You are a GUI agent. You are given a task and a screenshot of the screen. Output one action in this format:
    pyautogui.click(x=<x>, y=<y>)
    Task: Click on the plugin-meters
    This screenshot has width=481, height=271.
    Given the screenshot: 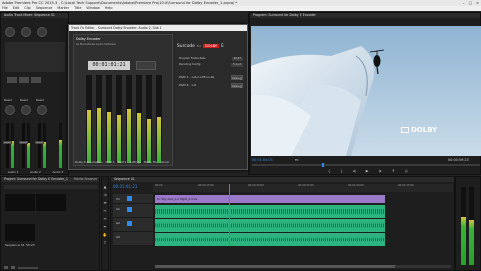 What is the action you would take?
    pyautogui.click(x=124, y=120)
    